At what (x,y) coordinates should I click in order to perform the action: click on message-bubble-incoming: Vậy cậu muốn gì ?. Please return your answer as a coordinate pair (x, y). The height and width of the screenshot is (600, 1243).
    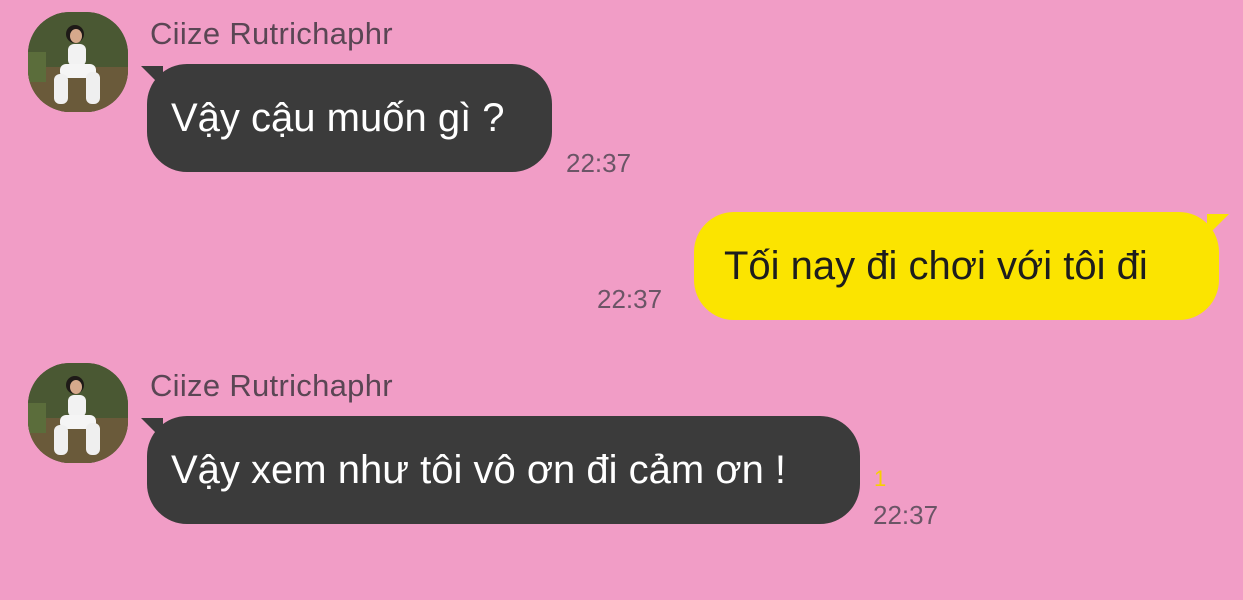
    Looking at the image, I should click on (349, 118).